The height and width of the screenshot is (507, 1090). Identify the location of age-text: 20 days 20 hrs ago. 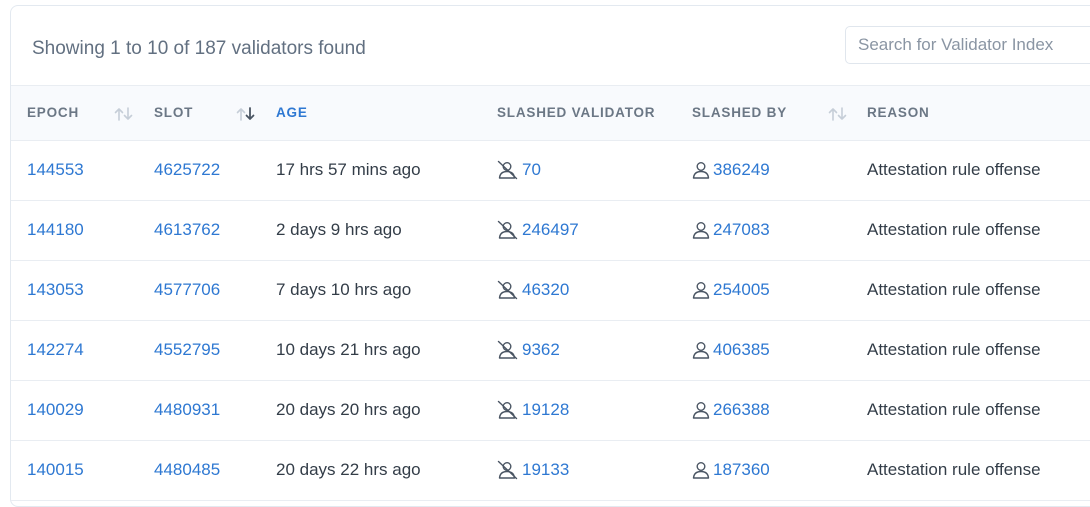
(348, 409).